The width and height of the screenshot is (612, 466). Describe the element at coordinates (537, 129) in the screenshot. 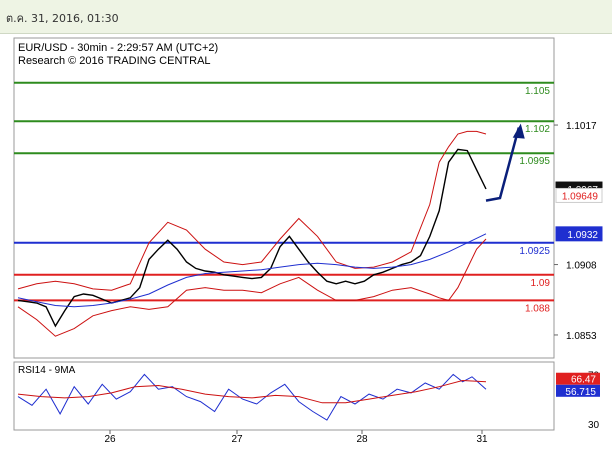

I see `level-label-1: 1.102` at that location.